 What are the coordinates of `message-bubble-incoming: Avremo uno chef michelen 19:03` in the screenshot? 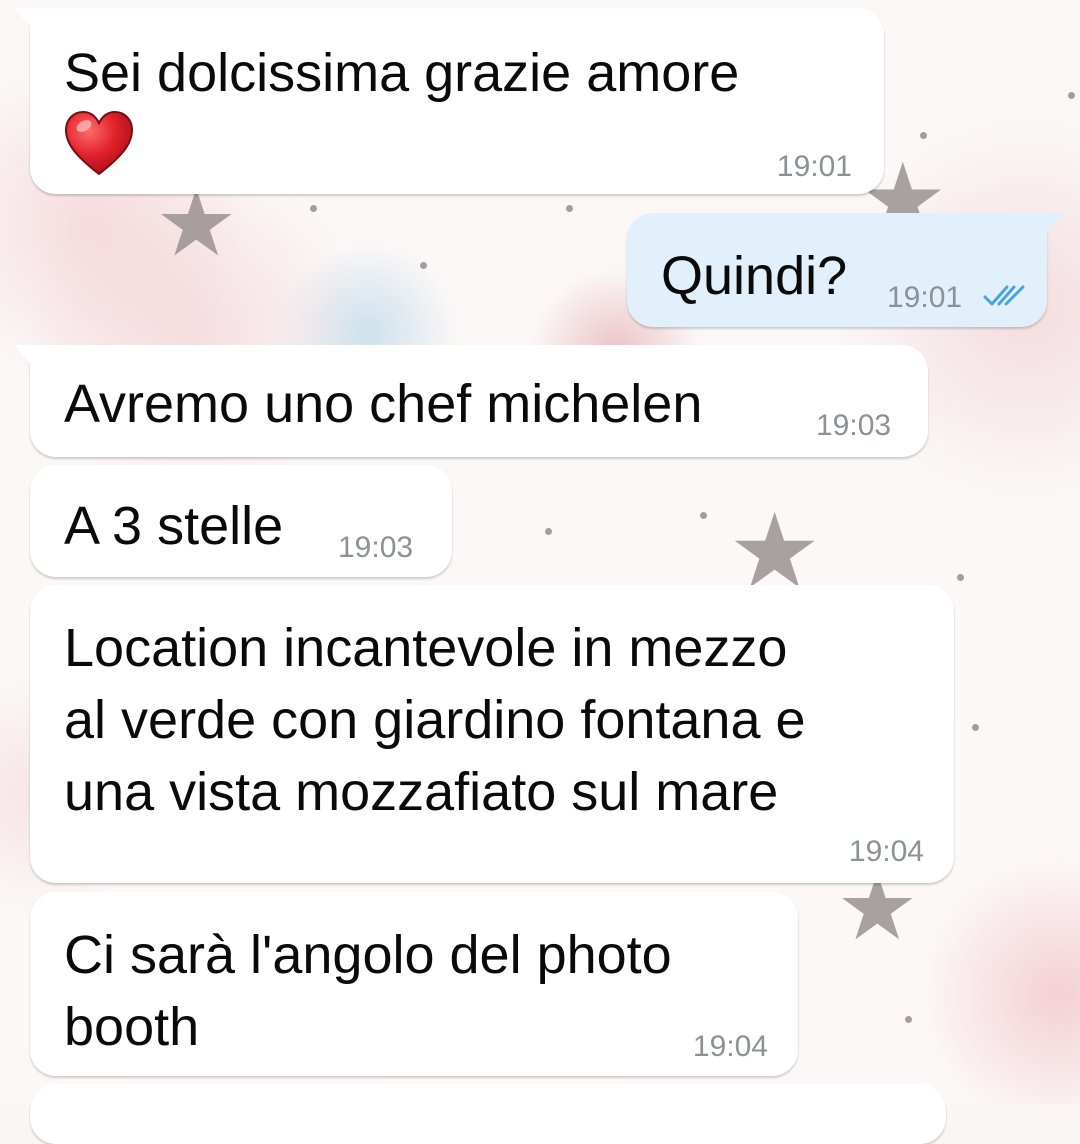 It's located at (479, 401).